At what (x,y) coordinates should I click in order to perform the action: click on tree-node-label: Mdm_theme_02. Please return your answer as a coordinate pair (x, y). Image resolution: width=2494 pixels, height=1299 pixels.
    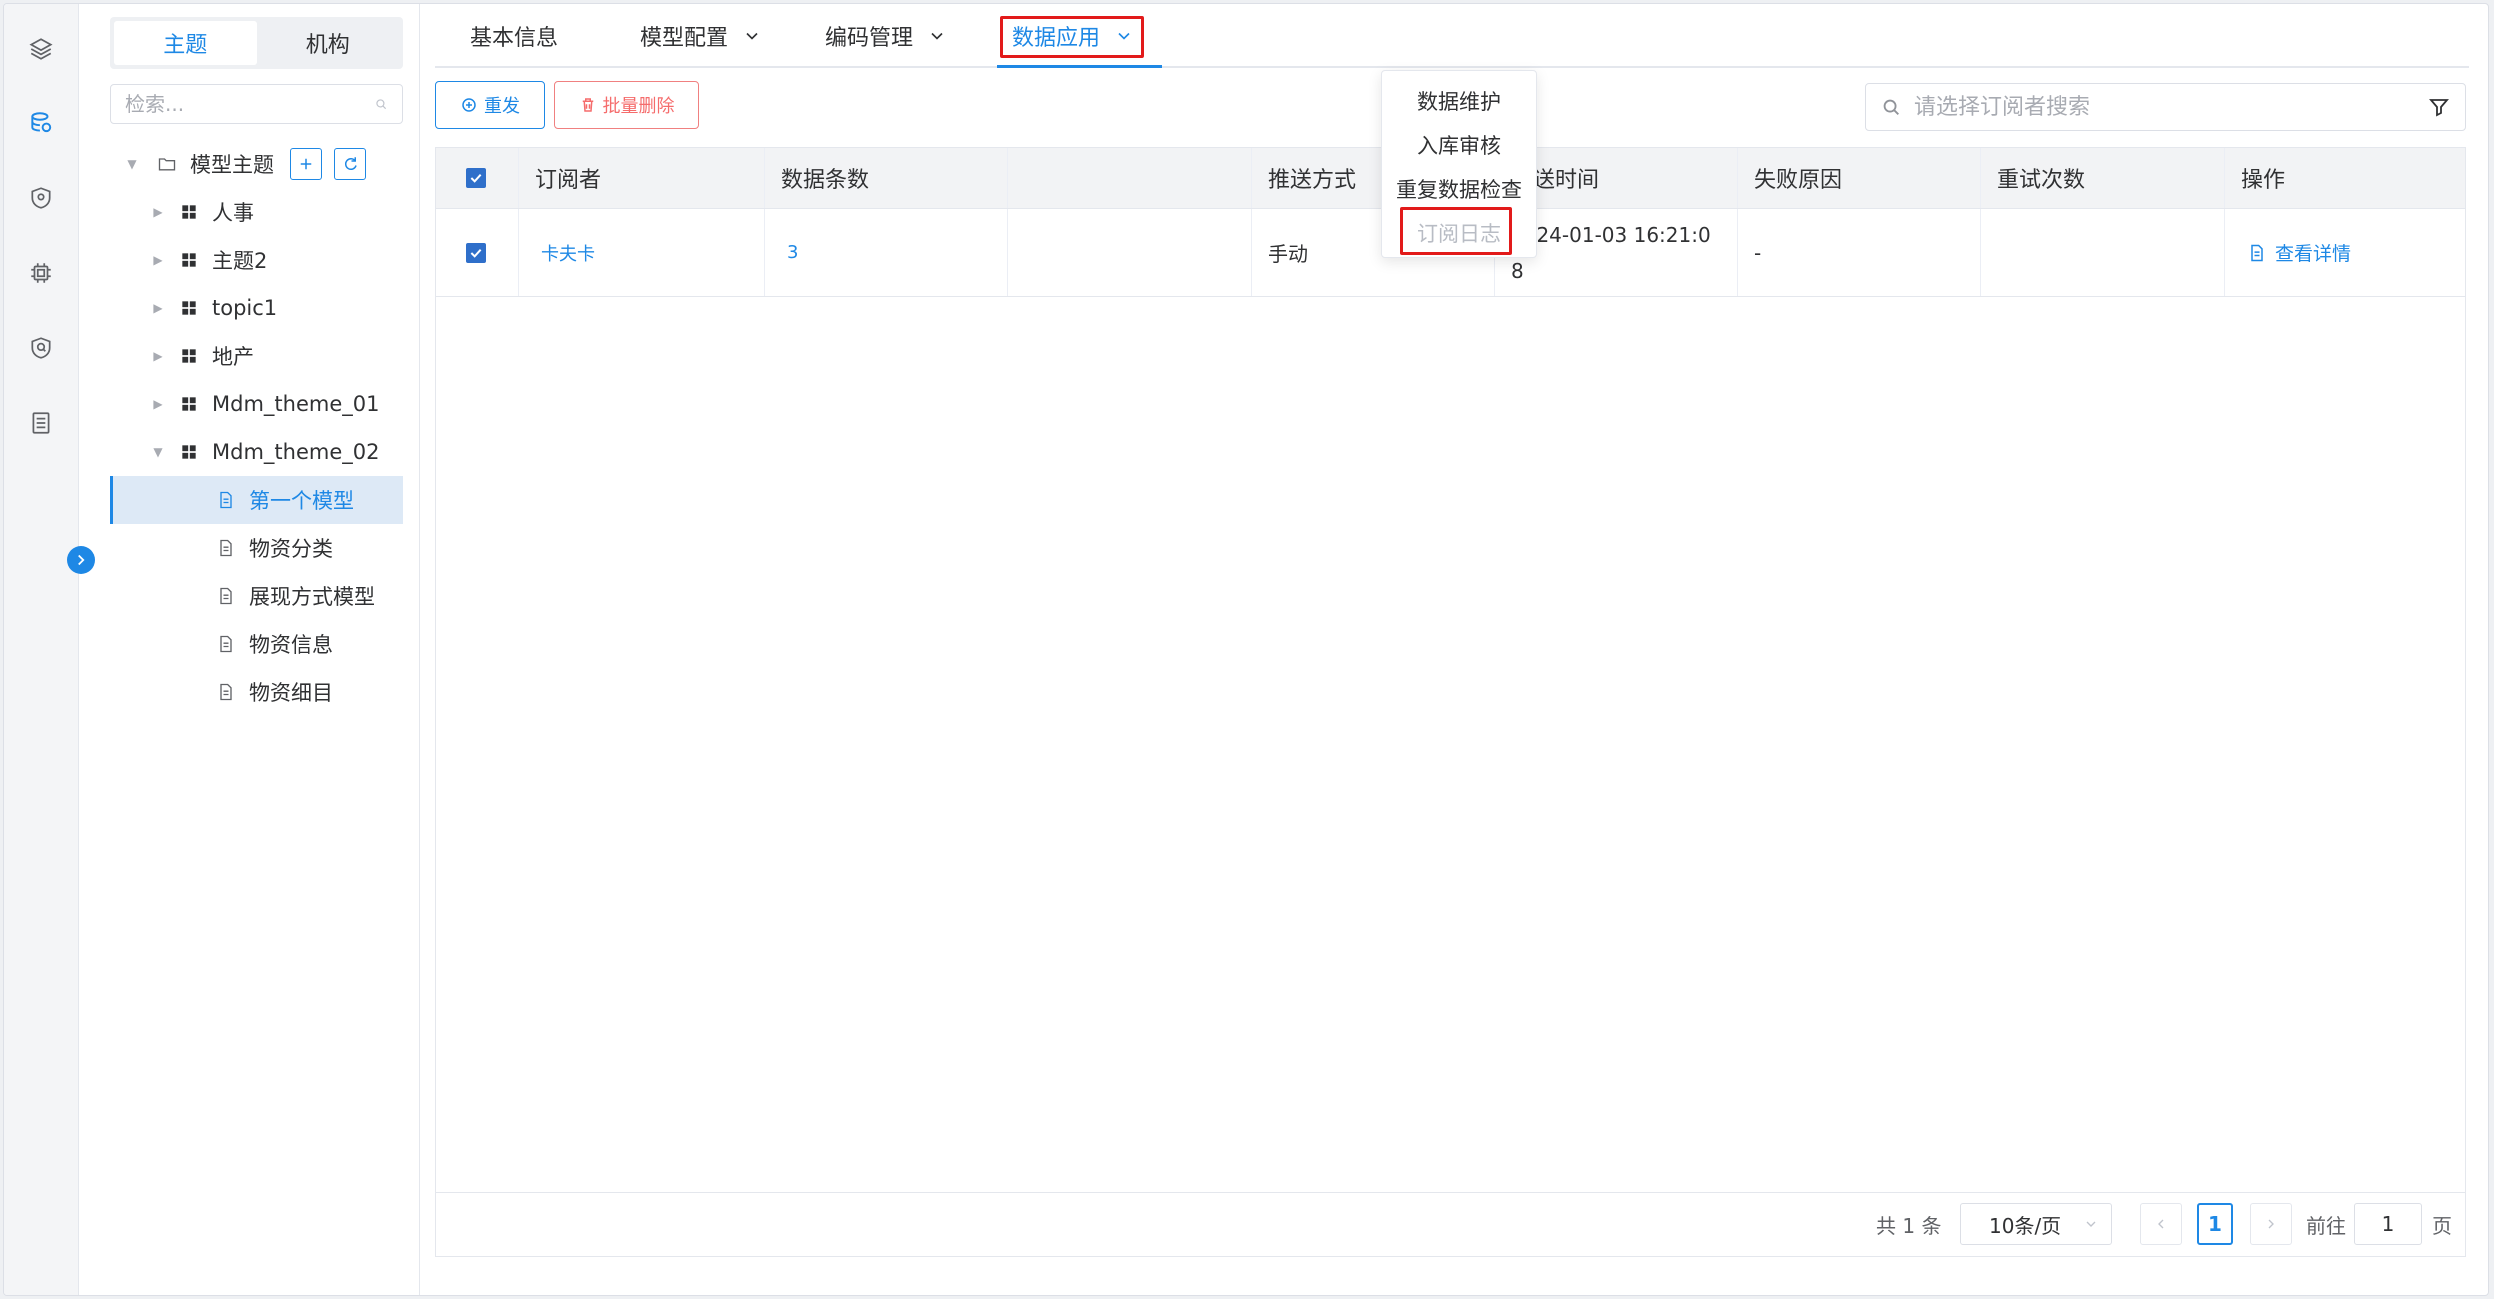
    Looking at the image, I should click on (296, 452).